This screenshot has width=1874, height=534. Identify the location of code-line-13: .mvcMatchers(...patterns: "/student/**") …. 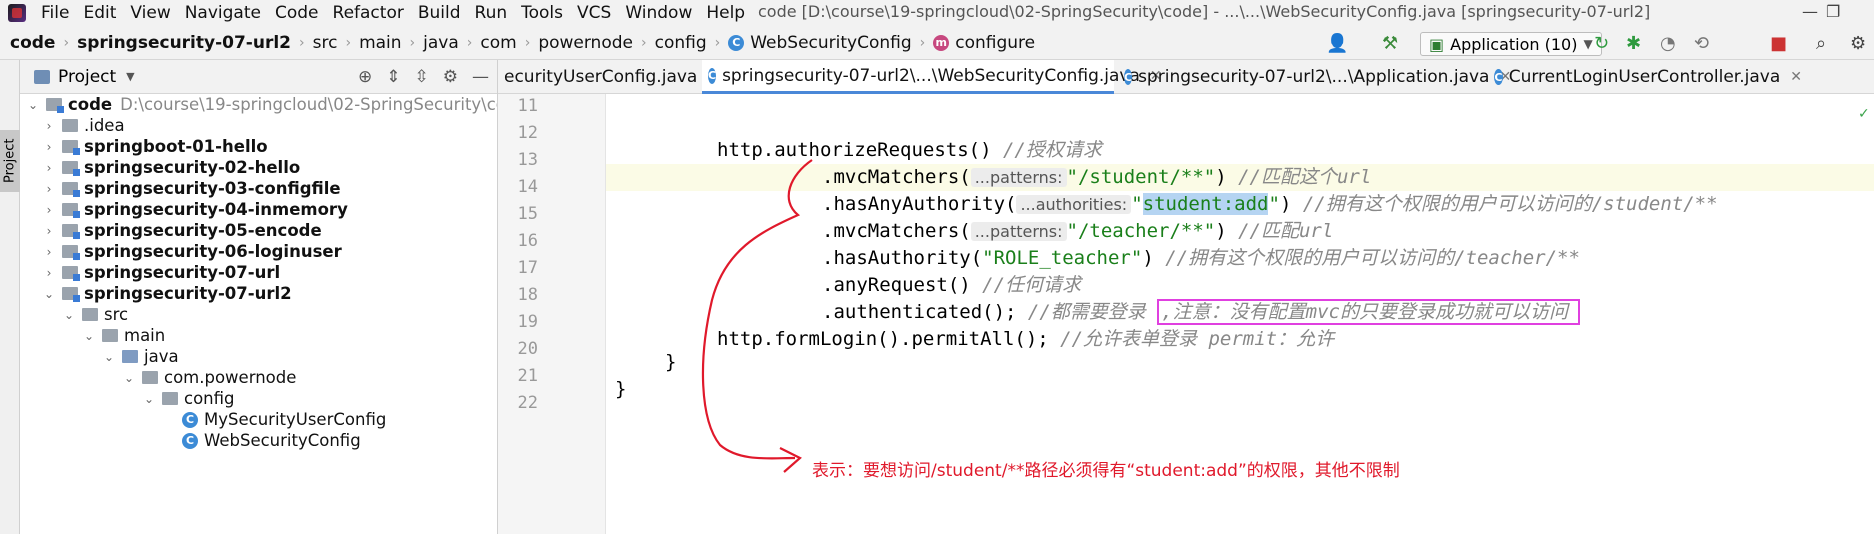
(1096, 175).